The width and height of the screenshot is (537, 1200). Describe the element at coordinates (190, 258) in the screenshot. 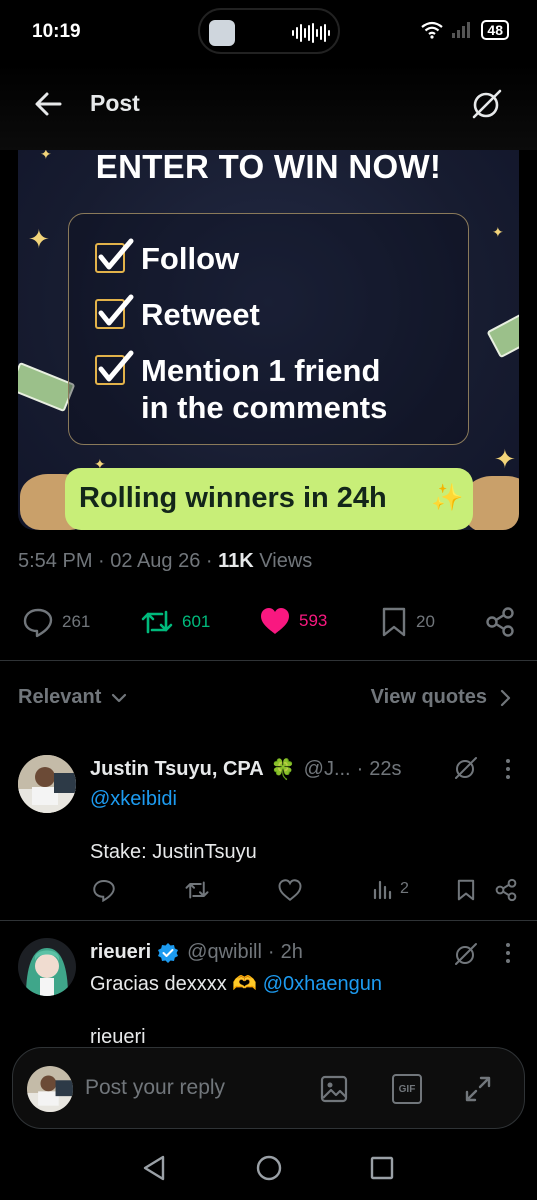

I see `checklist-label: Follow` at that location.